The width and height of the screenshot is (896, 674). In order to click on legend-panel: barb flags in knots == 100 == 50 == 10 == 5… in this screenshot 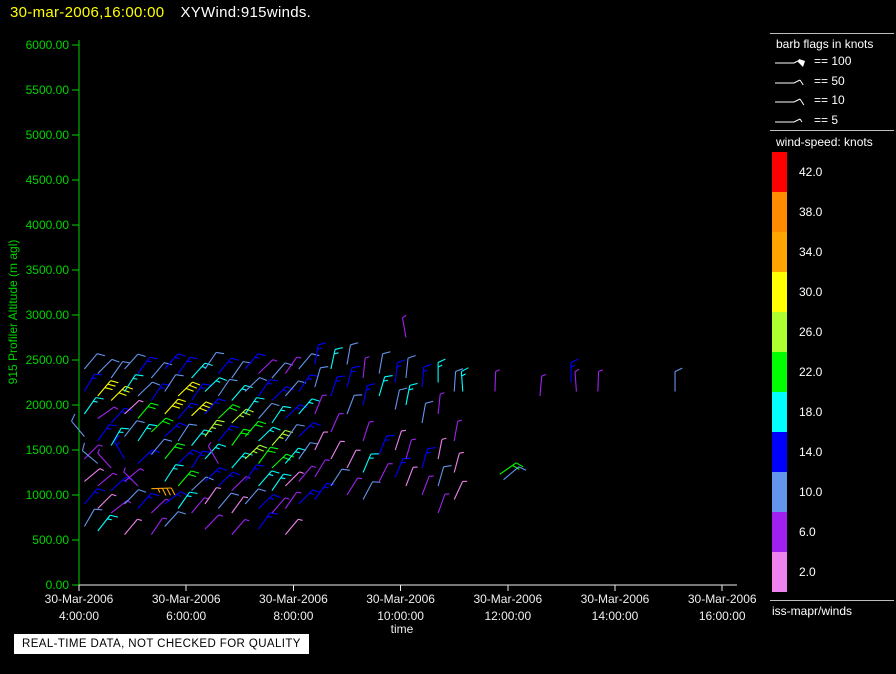, I will do `click(832, 337)`.